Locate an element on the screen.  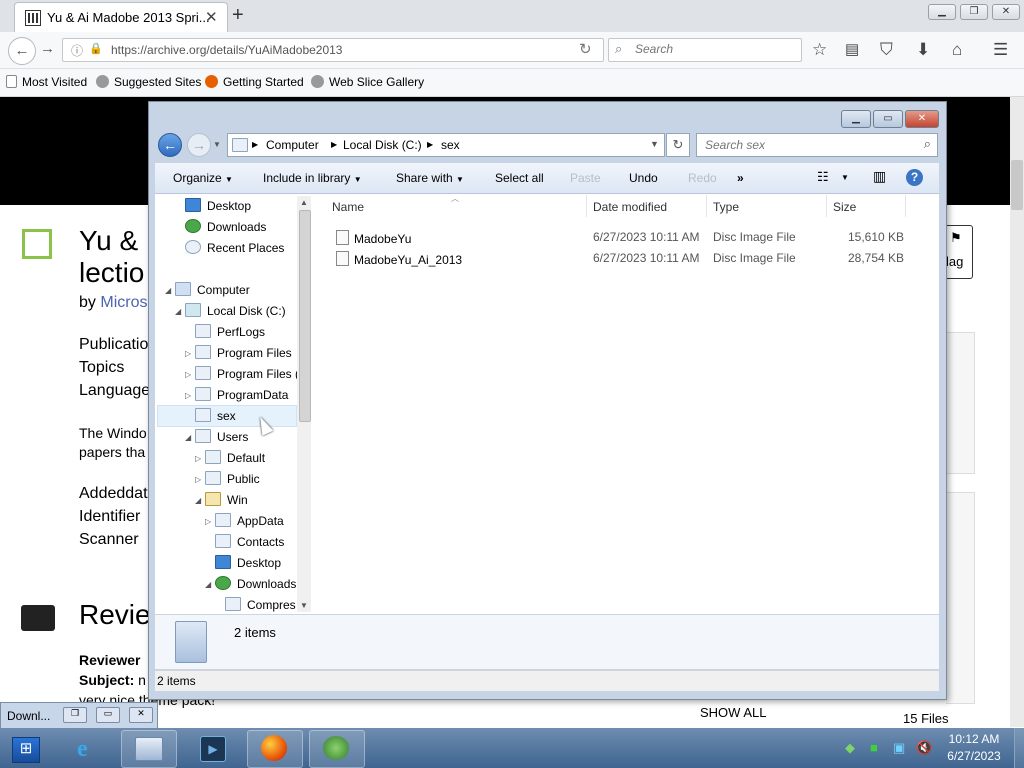
flag-button: ⚑ lag is located at coordinates (959, 252).